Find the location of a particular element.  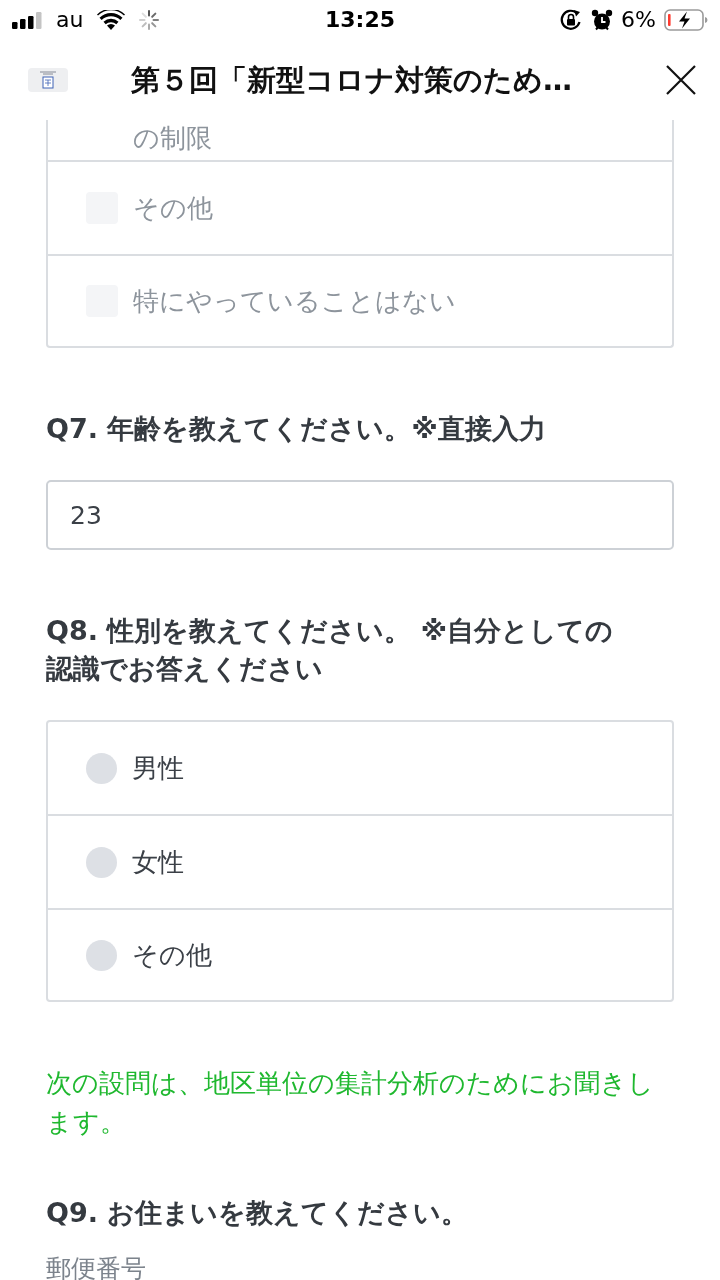

question-heading: Q8. 性別を教えてください。 ※自分としての認識でお答えください is located at coordinates (330, 650).